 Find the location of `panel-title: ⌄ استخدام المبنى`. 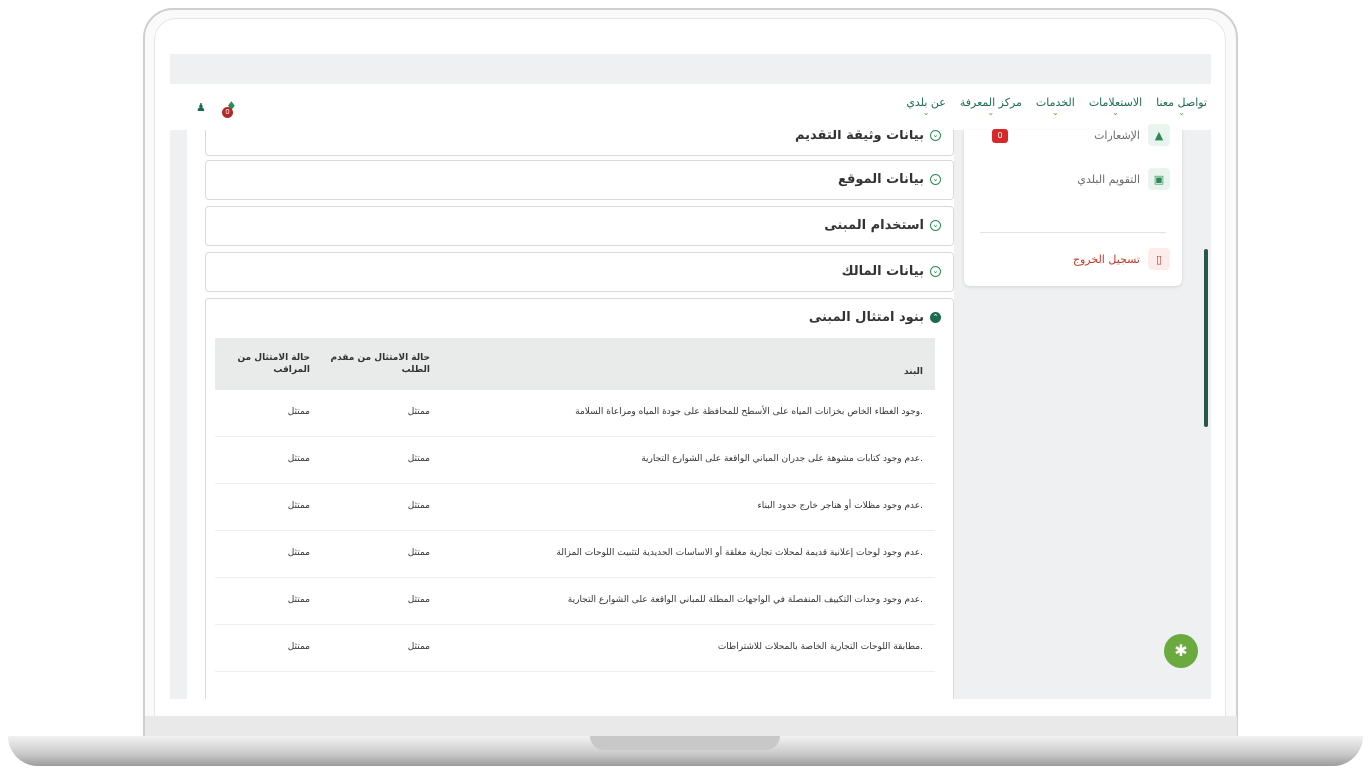

panel-title: ⌄ استخدام المبنى is located at coordinates (882, 225).